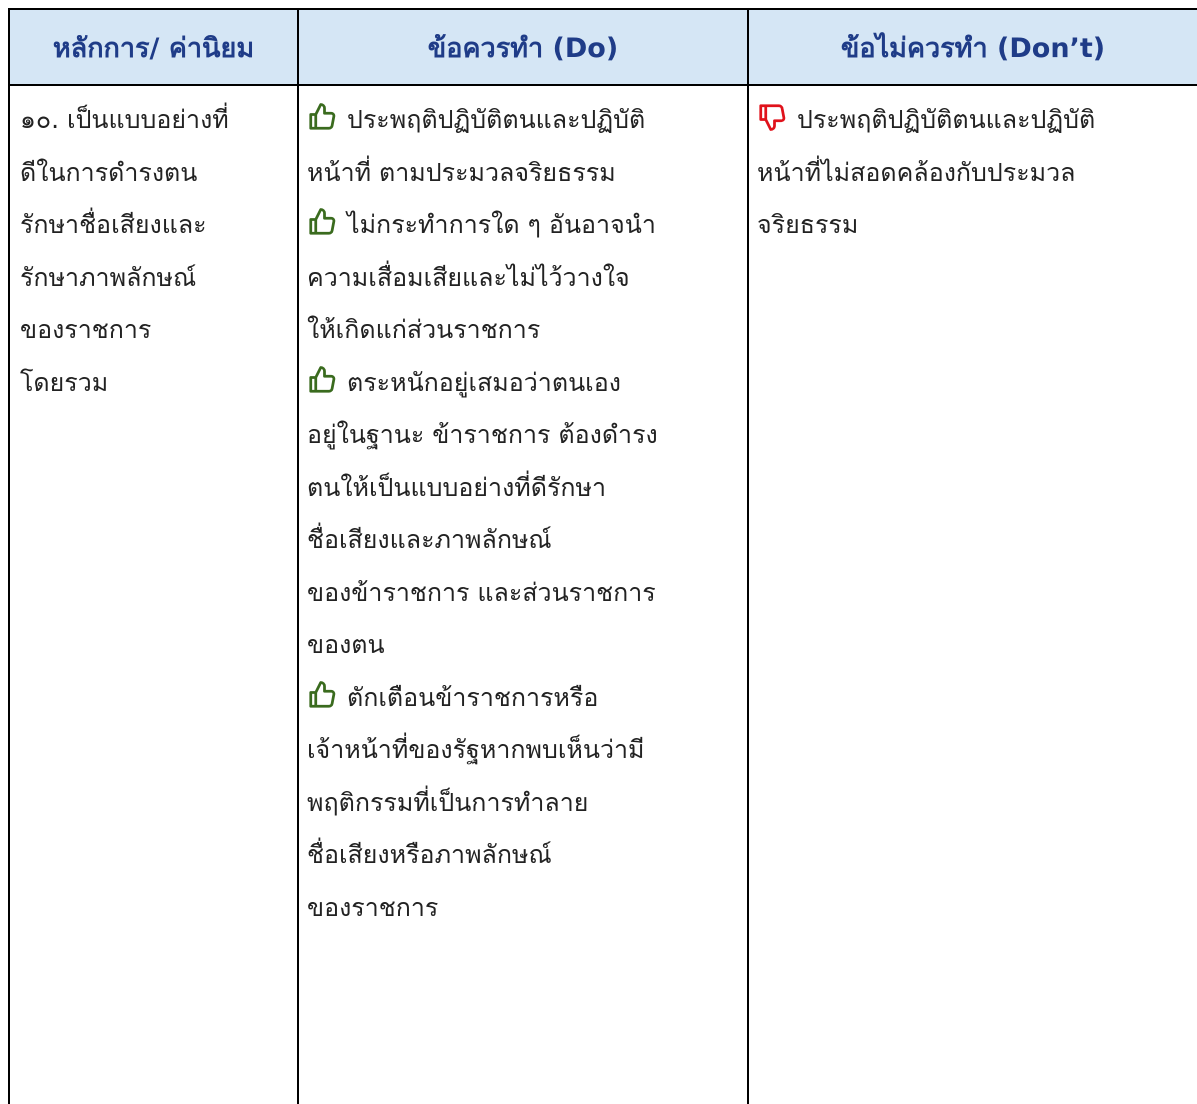 The image size is (1197, 1104). Describe the element at coordinates (109, 172) in the screenshot. I see `cell-text-line: ดีในการดำรงตน` at that location.